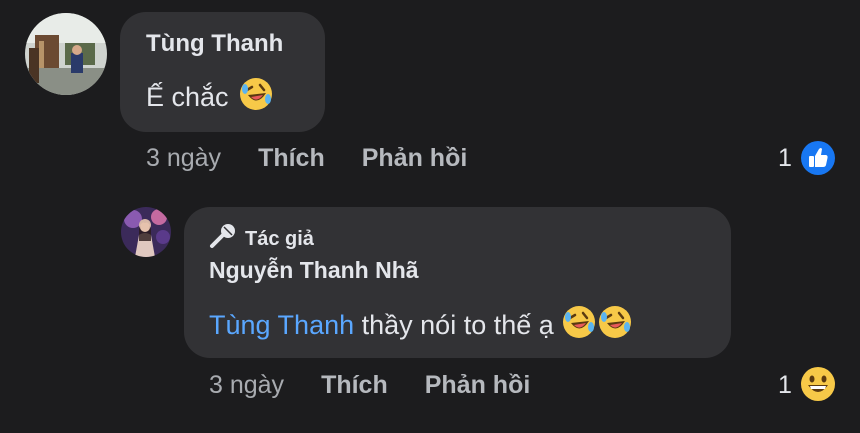 The image size is (860, 433). I want to click on comment-like-button: Thích, so click(291, 158).